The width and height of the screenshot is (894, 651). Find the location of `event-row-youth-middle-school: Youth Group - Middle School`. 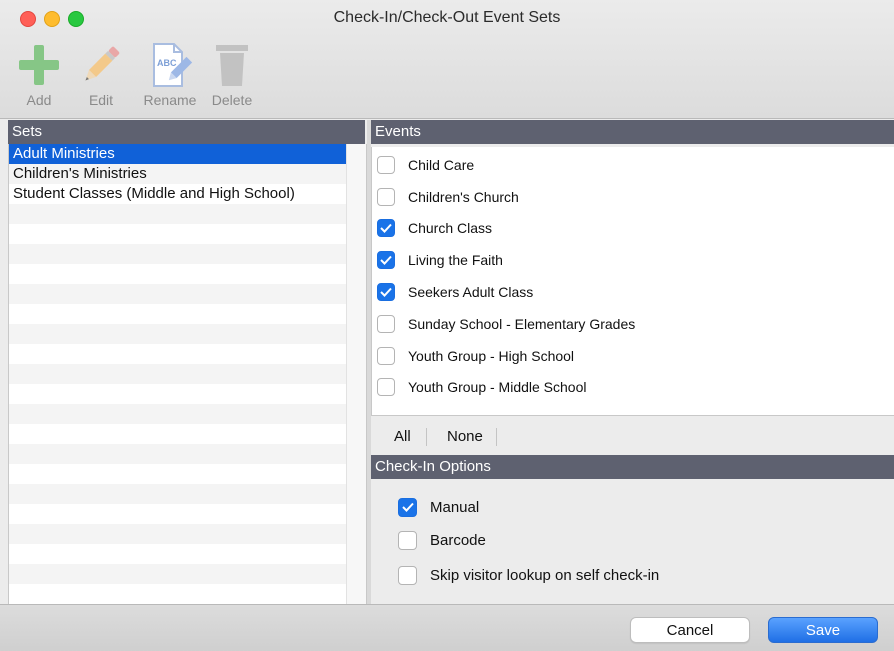

event-row-youth-middle-school: Youth Group - Middle School is located at coordinates (633, 387).